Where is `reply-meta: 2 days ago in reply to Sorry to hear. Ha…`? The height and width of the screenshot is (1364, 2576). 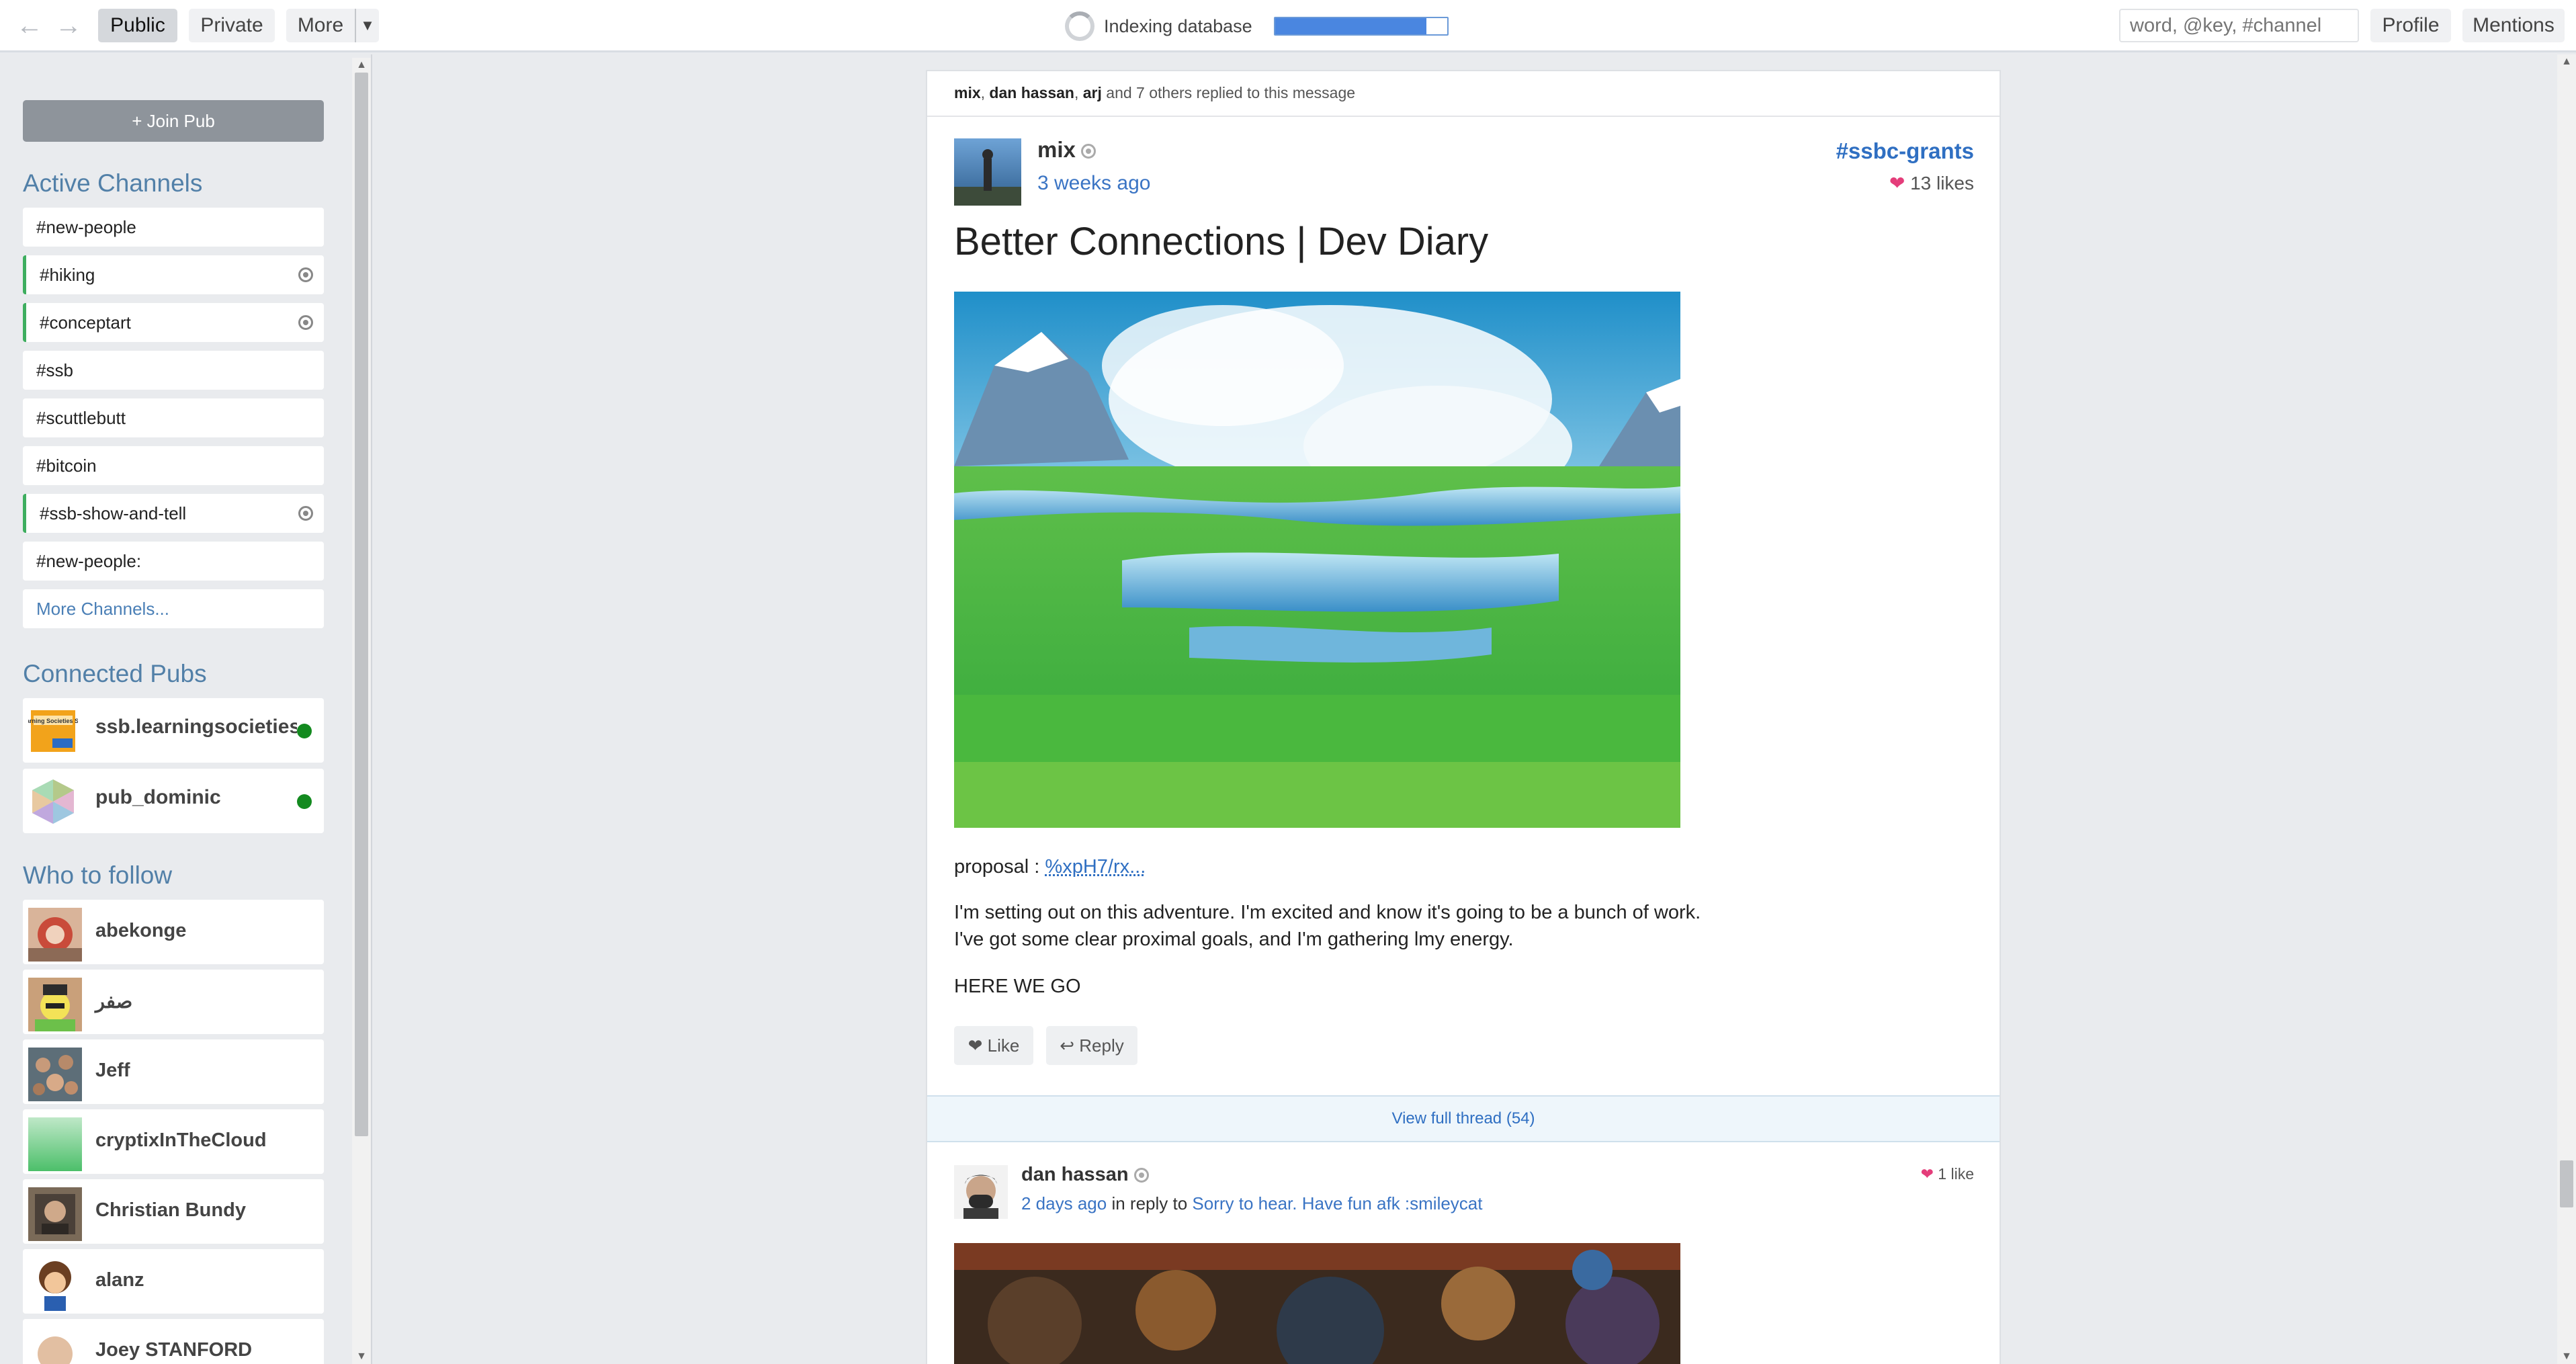 reply-meta: 2 days ago in reply to Sorry to hear. Ha… is located at coordinates (1252, 1203).